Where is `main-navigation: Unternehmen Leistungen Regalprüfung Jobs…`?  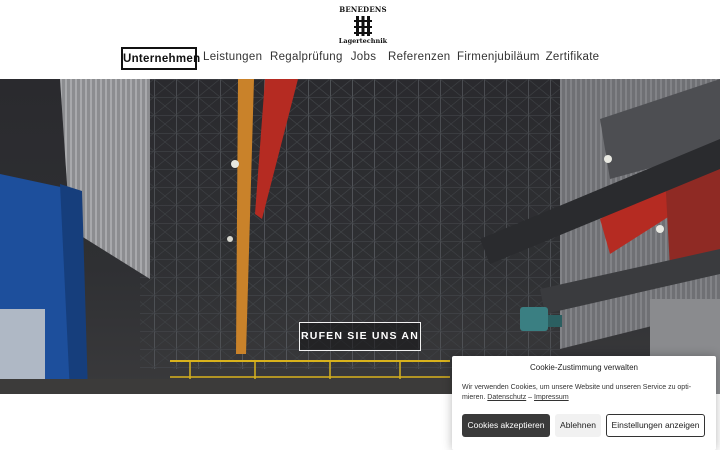
main-navigation: Unternehmen Leistungen Regalprüfung Jobs… is located at coordinates (360, 59).